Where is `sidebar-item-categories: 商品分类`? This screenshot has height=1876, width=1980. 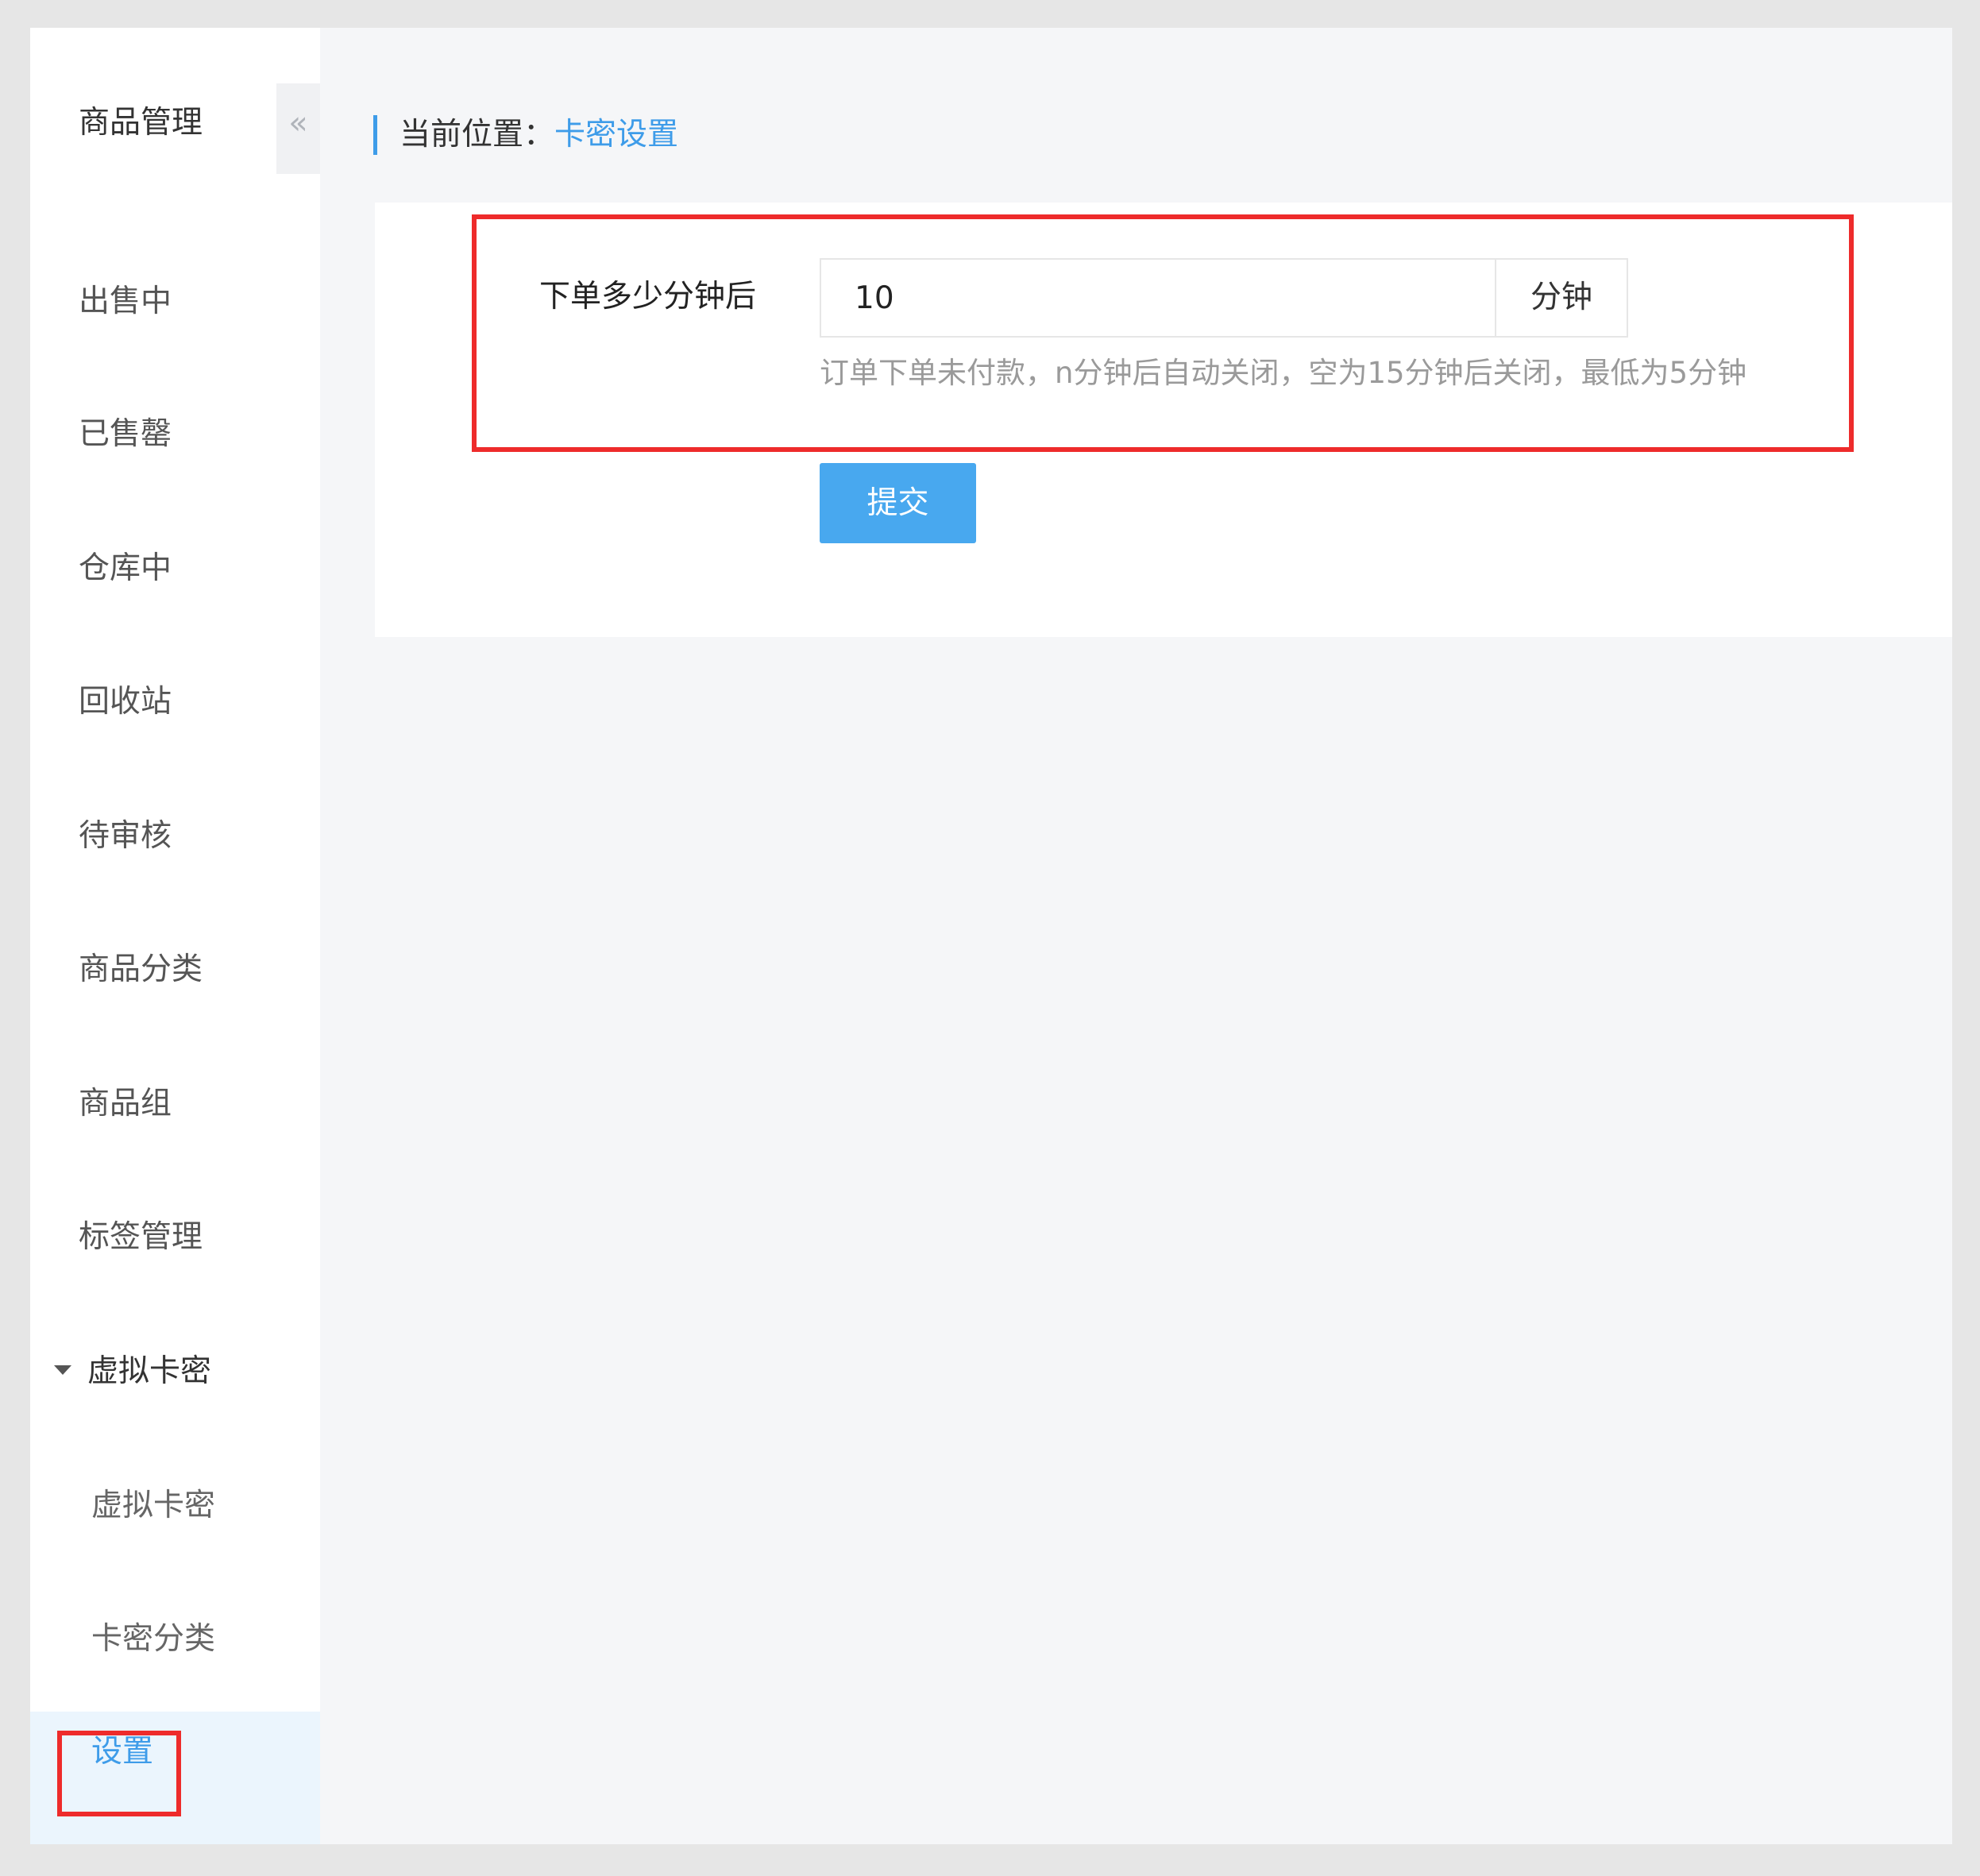 sidebar-item-categories: 商品分类 is located at coordinates (141, 970).